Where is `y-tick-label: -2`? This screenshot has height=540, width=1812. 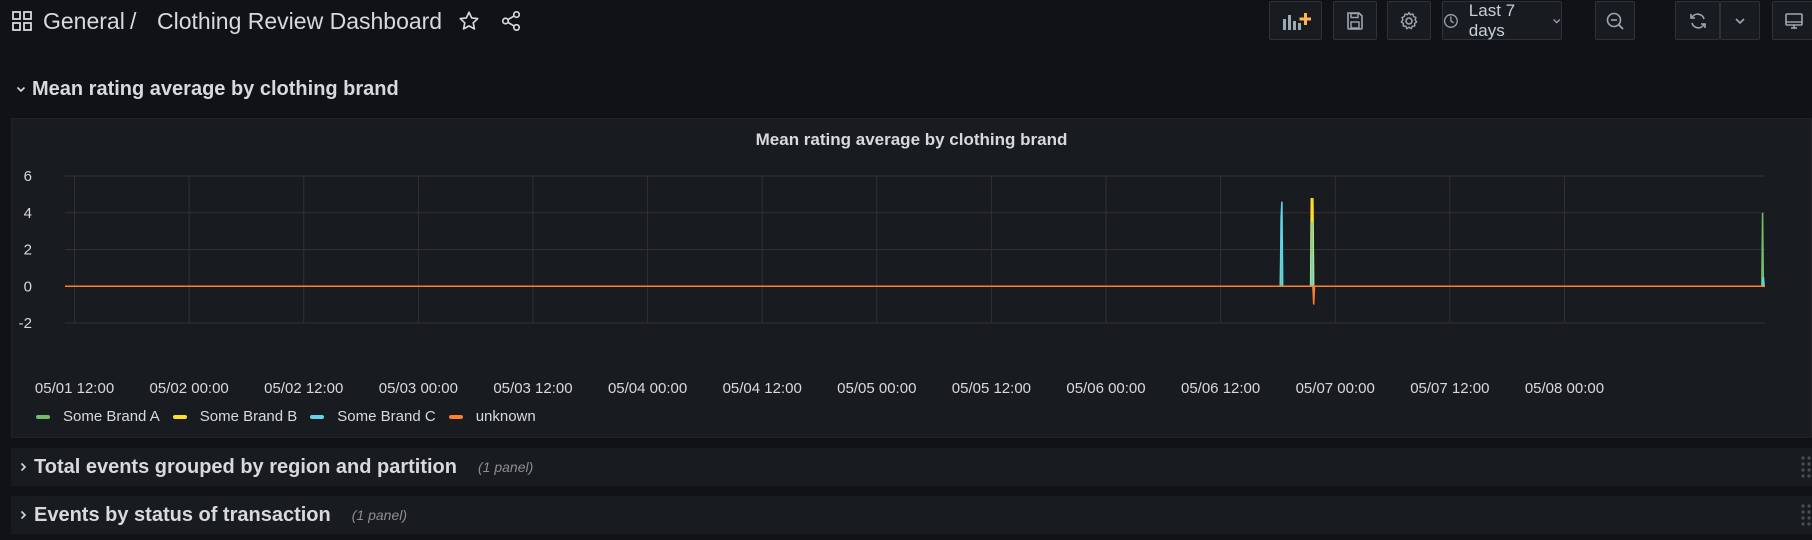 y-tick-label: -2 is located at coordinates (25, 323).